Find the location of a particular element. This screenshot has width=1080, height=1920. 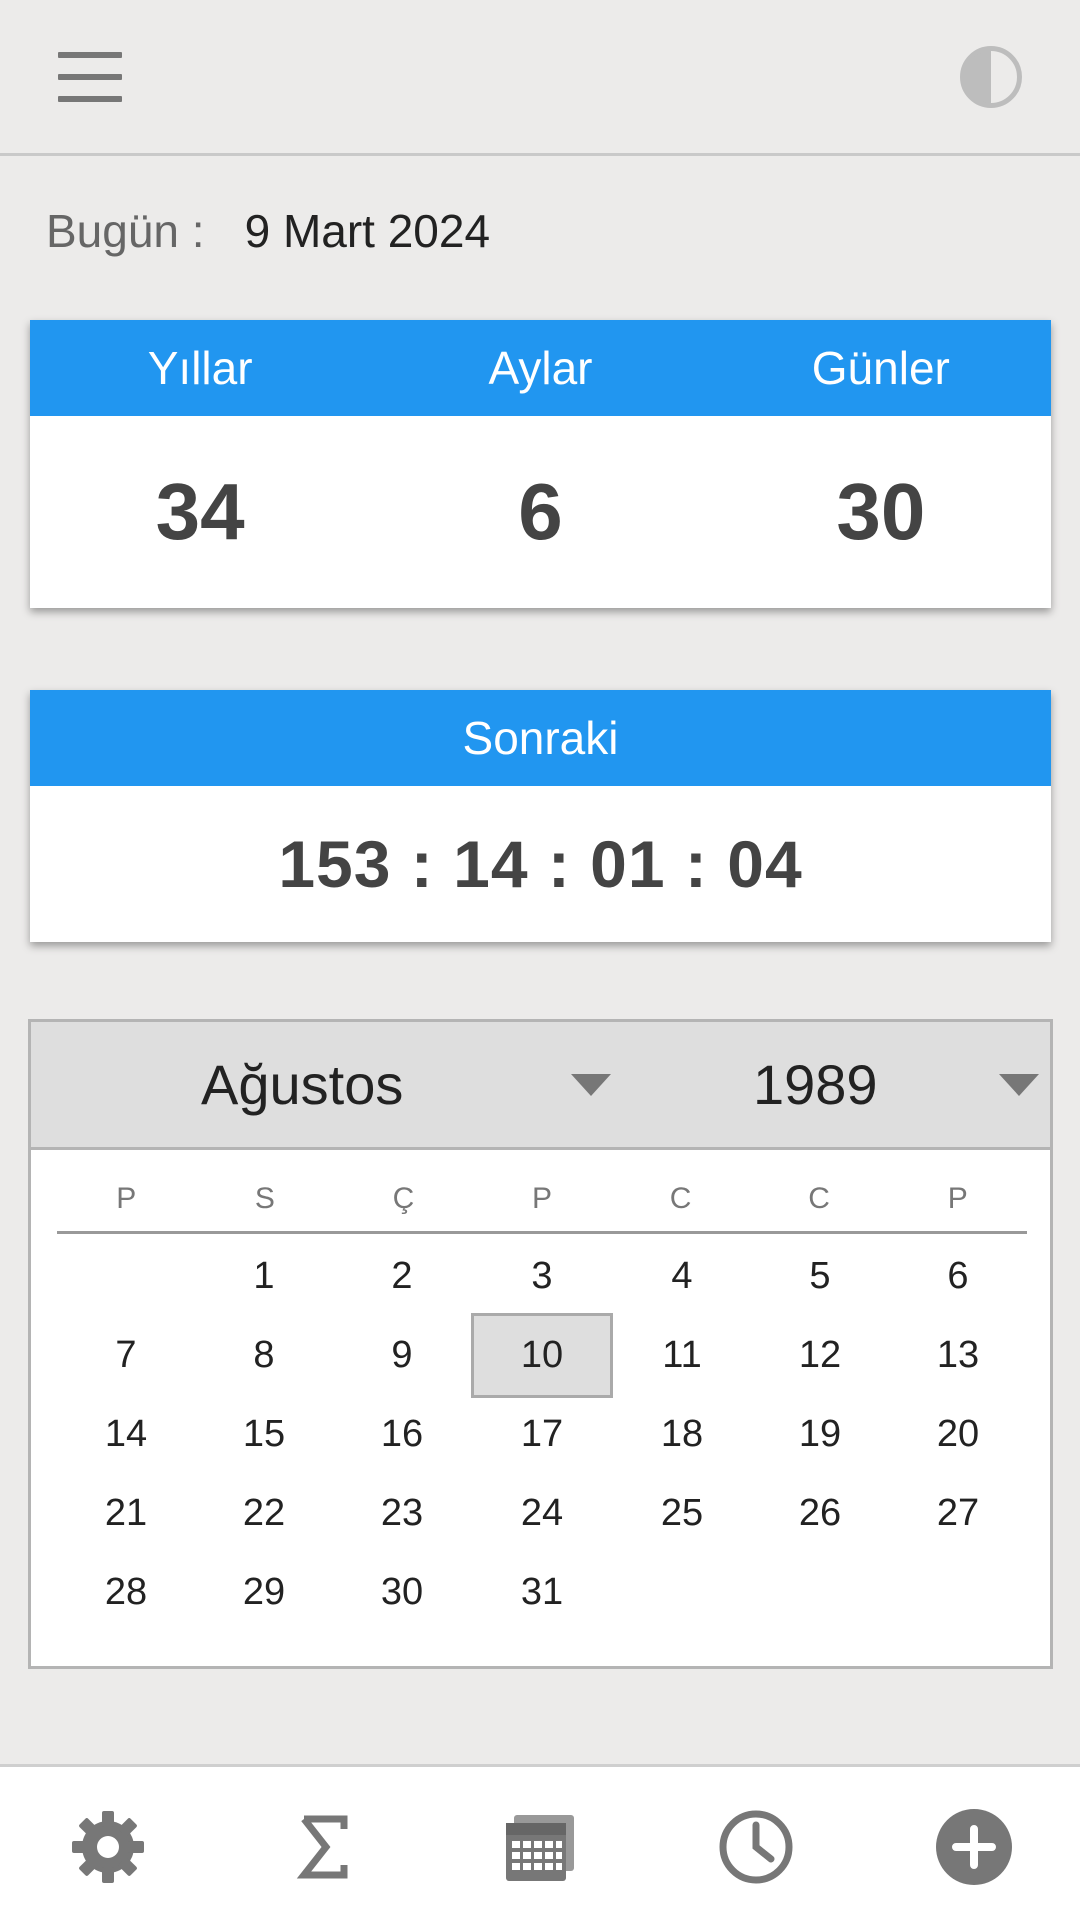

day-cell: 6 is located at coordinates (958, 1276).